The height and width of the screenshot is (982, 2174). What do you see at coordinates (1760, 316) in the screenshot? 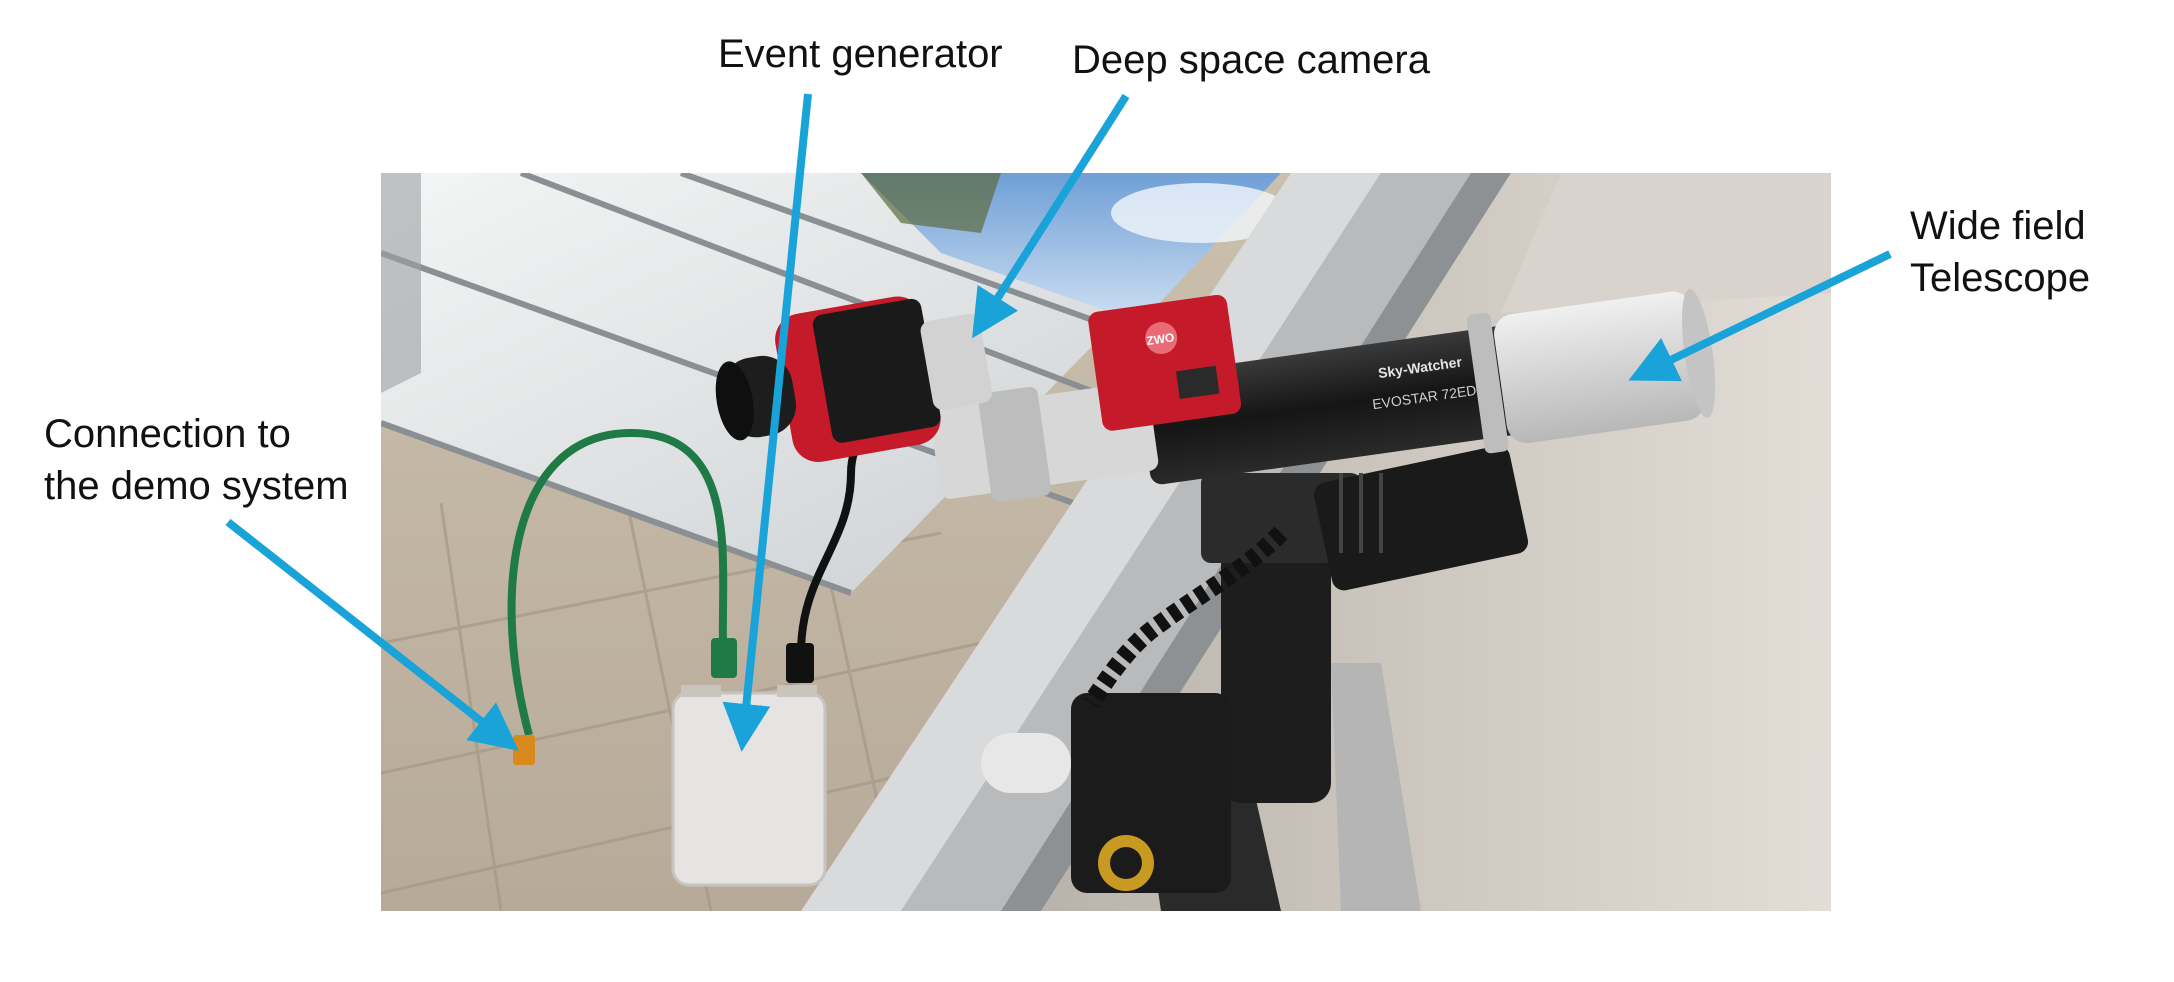
I see `wide-field-telescope-arrow` at bounding box center [1760, 316].